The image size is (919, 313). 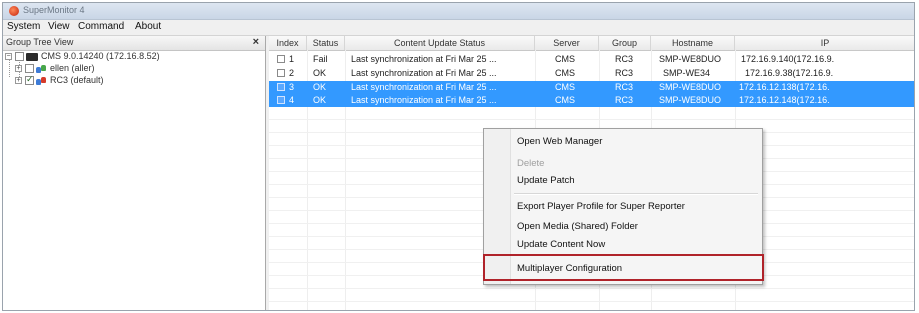 What do you see at coordinates (825, 43) in the screenshot?
I see `column-header-ip: IP` at bounding box center [825, 43].